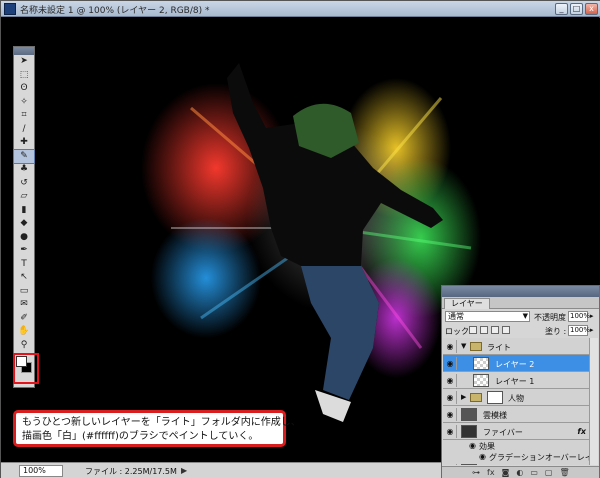 This screenshot has height=478, width=600. I want to click on layer-name: レイヤー 1, so click(515, 381).